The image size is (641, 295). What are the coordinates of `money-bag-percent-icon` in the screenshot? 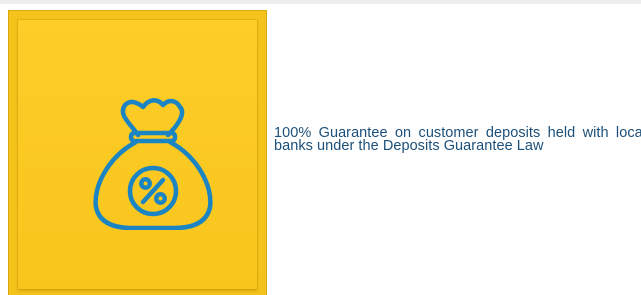 It's located at (153, 162).